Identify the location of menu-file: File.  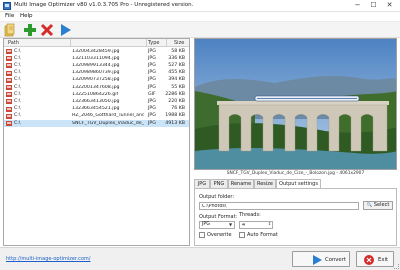
(9, 16).